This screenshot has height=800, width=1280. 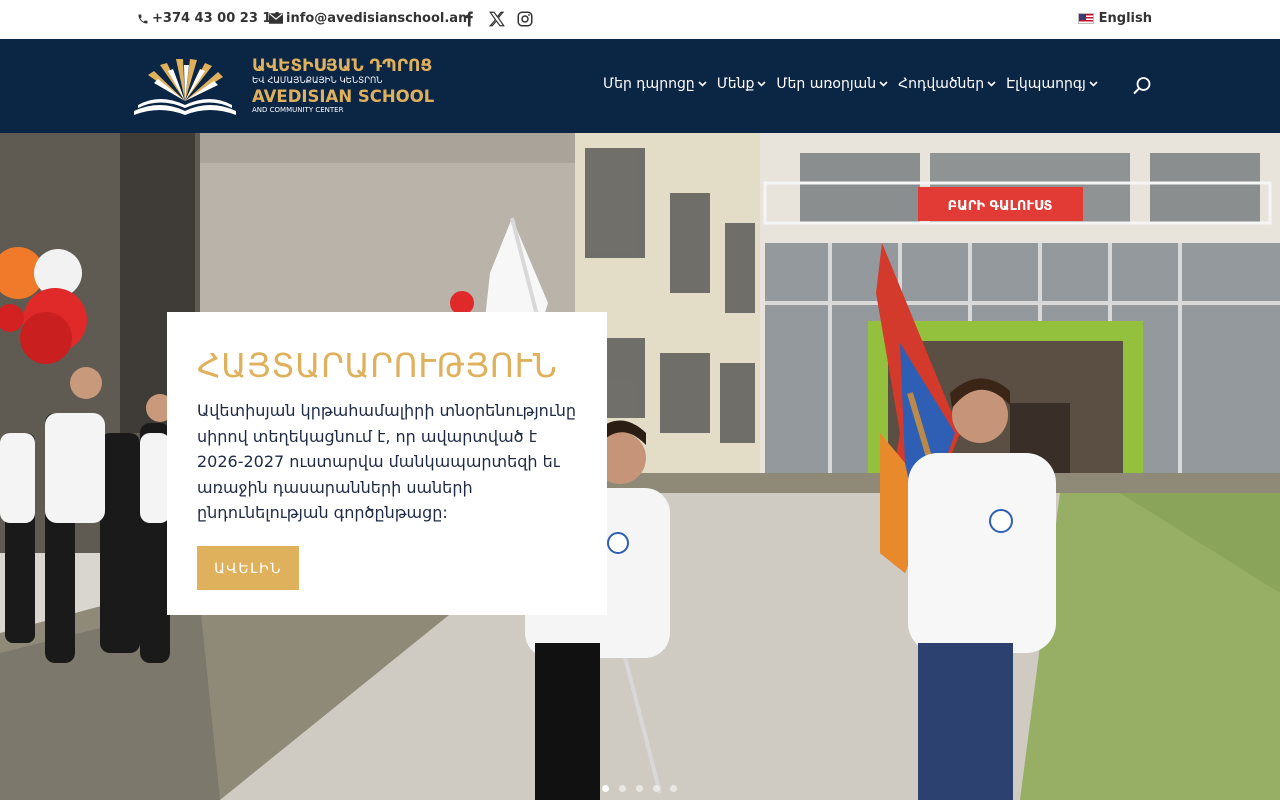 I want to click on phone-text: +374 43 00 23 14, so click(x=216, y=18).